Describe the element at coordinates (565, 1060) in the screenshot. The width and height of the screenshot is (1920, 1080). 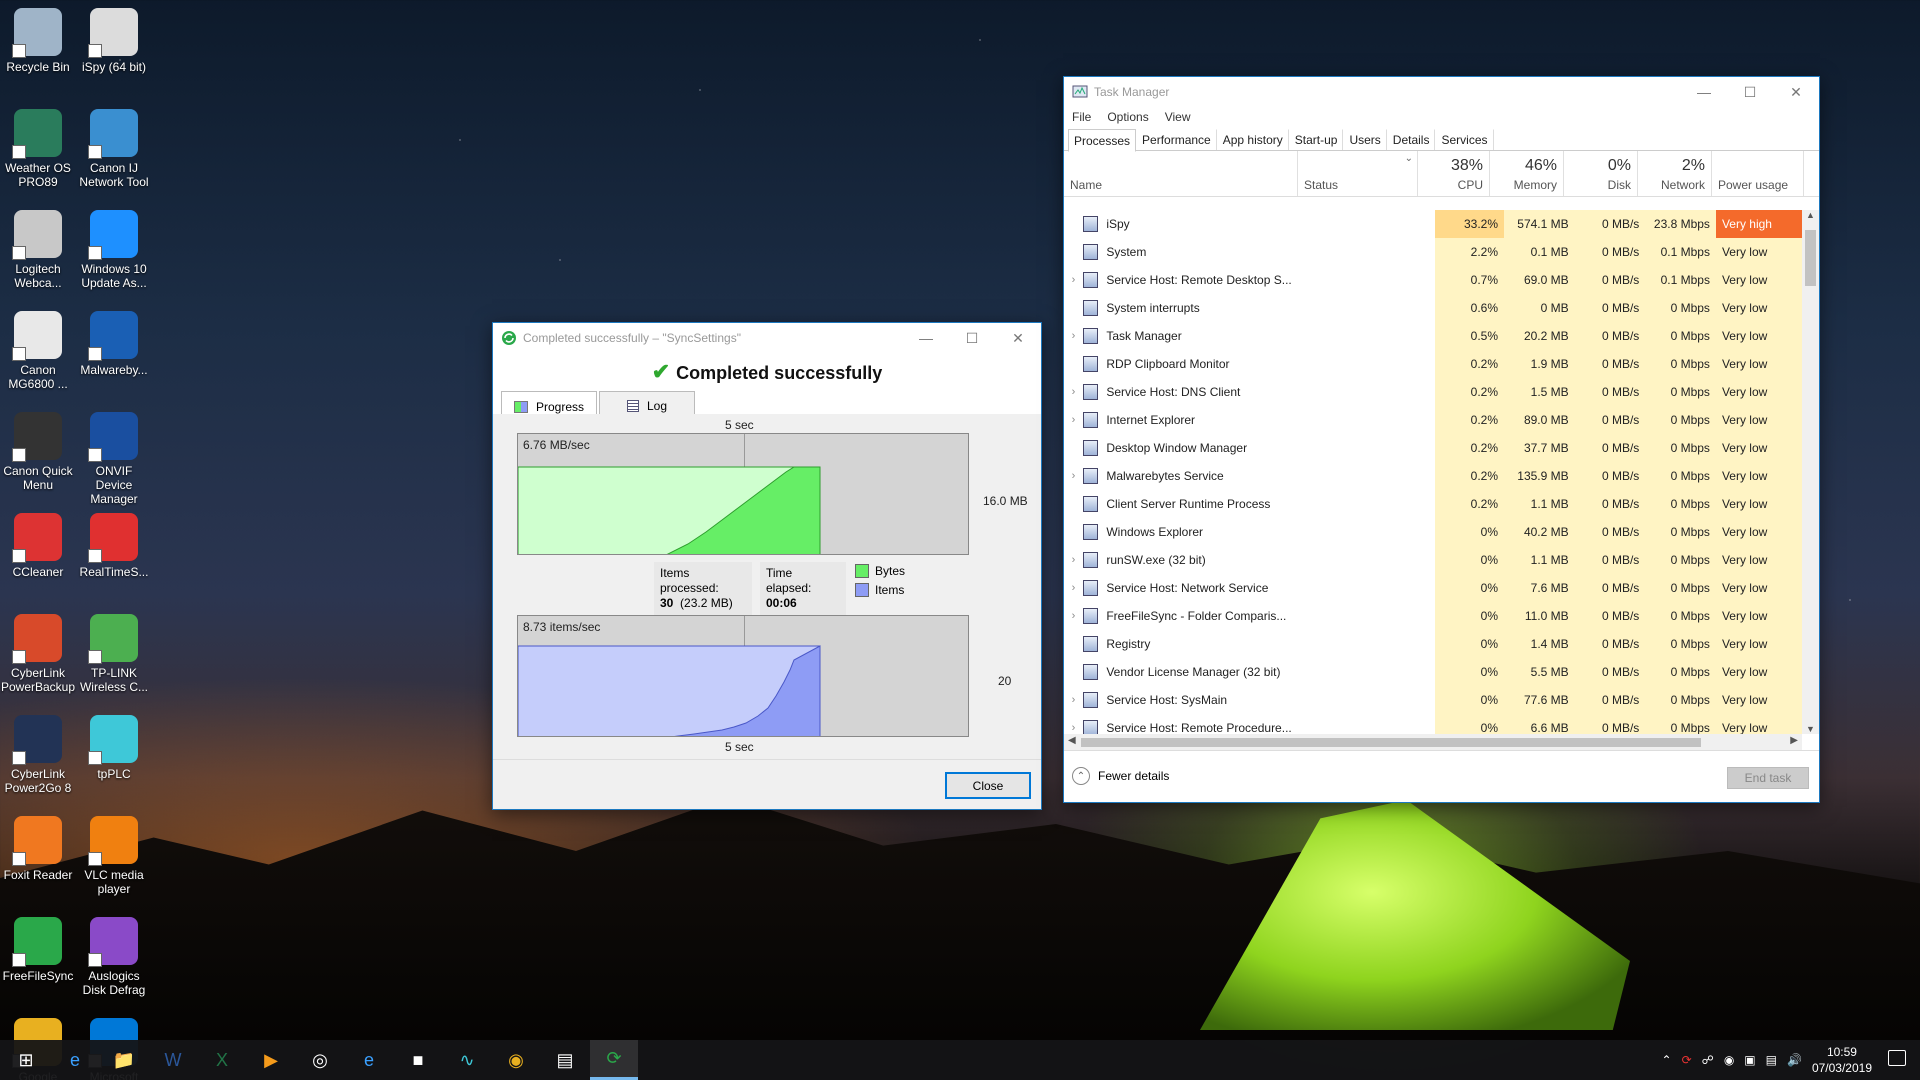
I see `task-manager-icon: ▤` at that location.